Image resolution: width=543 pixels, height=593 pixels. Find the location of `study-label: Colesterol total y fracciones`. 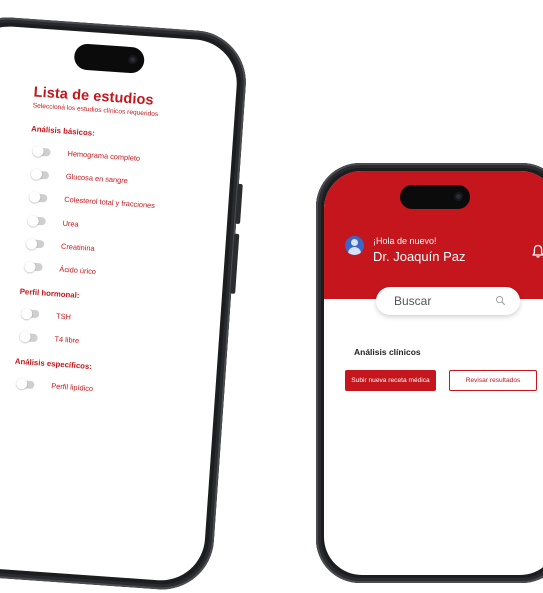

study-label: Colesterol total y fracciones is located at coordinates (109, 203).